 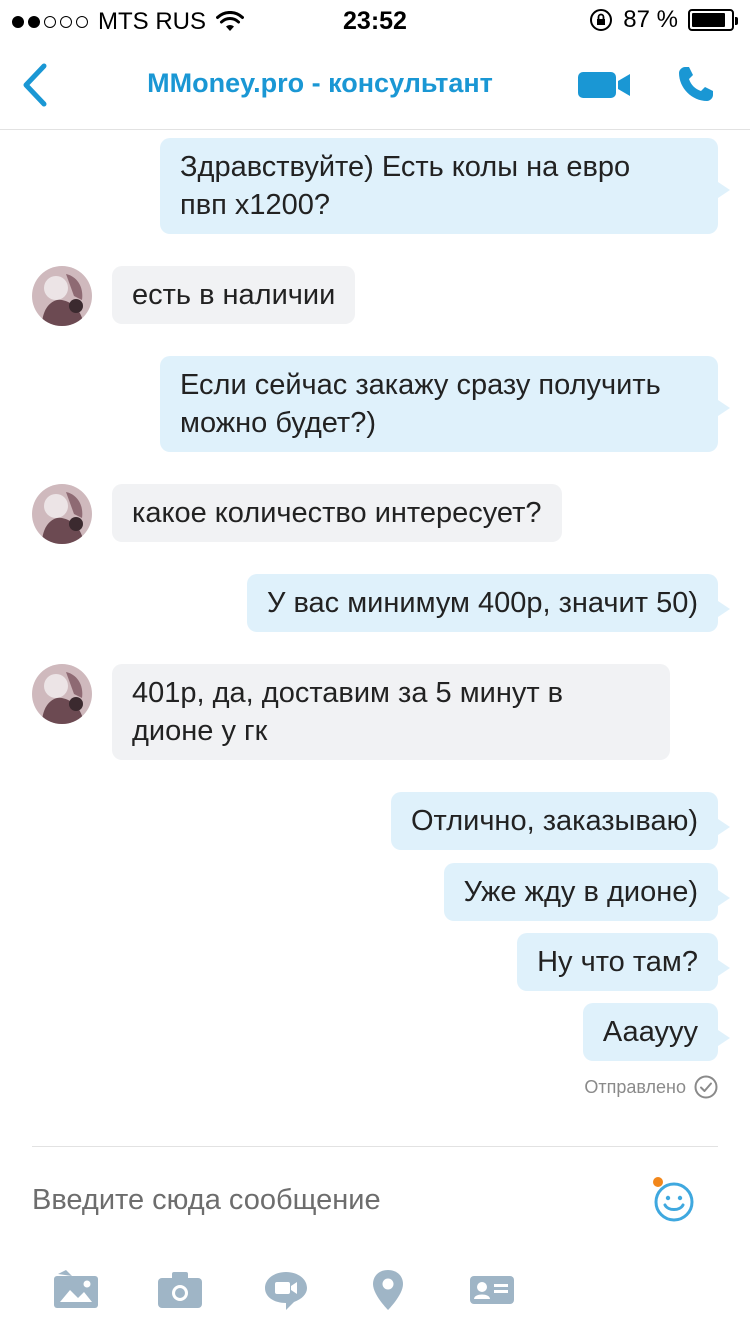 I want to click on delivery-status: Отправлено, so click(x=651, y=1087).